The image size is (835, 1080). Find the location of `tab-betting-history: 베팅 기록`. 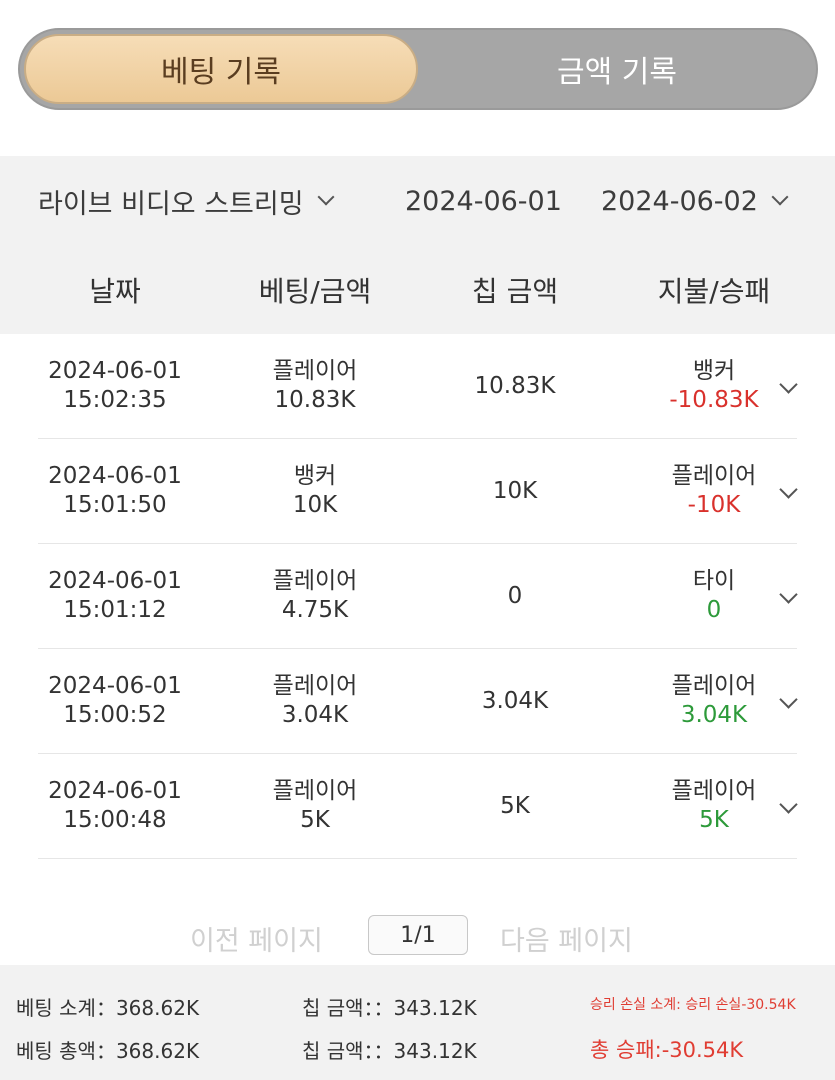

tab-betting-history: 베팅 기록 is located at coordinates (221, 69).